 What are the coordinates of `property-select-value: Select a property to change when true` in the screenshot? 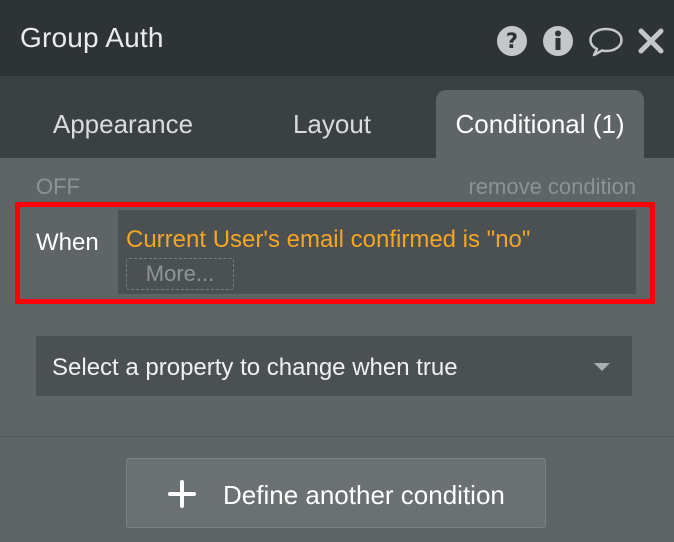 It's located at (255, 367).